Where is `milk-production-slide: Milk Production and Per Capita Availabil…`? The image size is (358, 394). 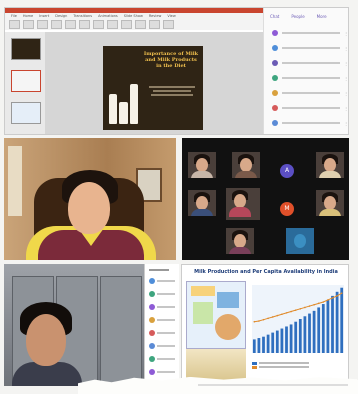
milk-production-slide: Milk Production and Per Capita Availabil… is located at coordinates (265, 325).